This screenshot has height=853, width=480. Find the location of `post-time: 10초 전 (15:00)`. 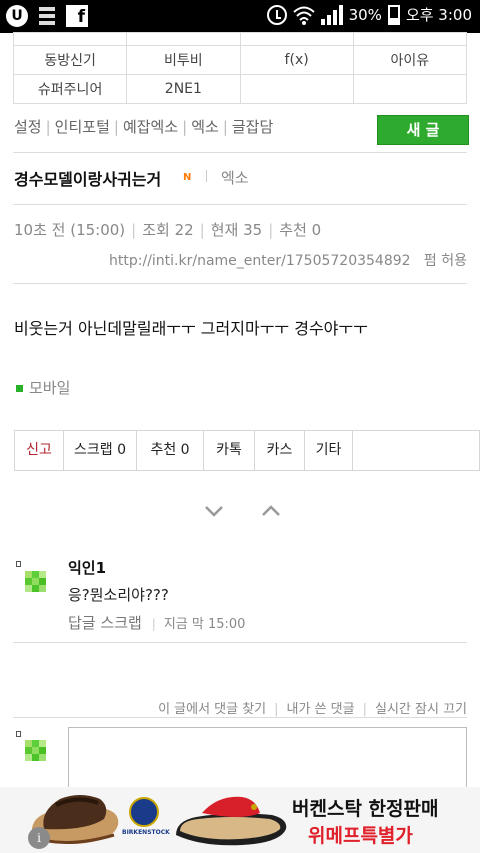

post-time: 10초 전 (15:00) is located at coordinates (70, 230).